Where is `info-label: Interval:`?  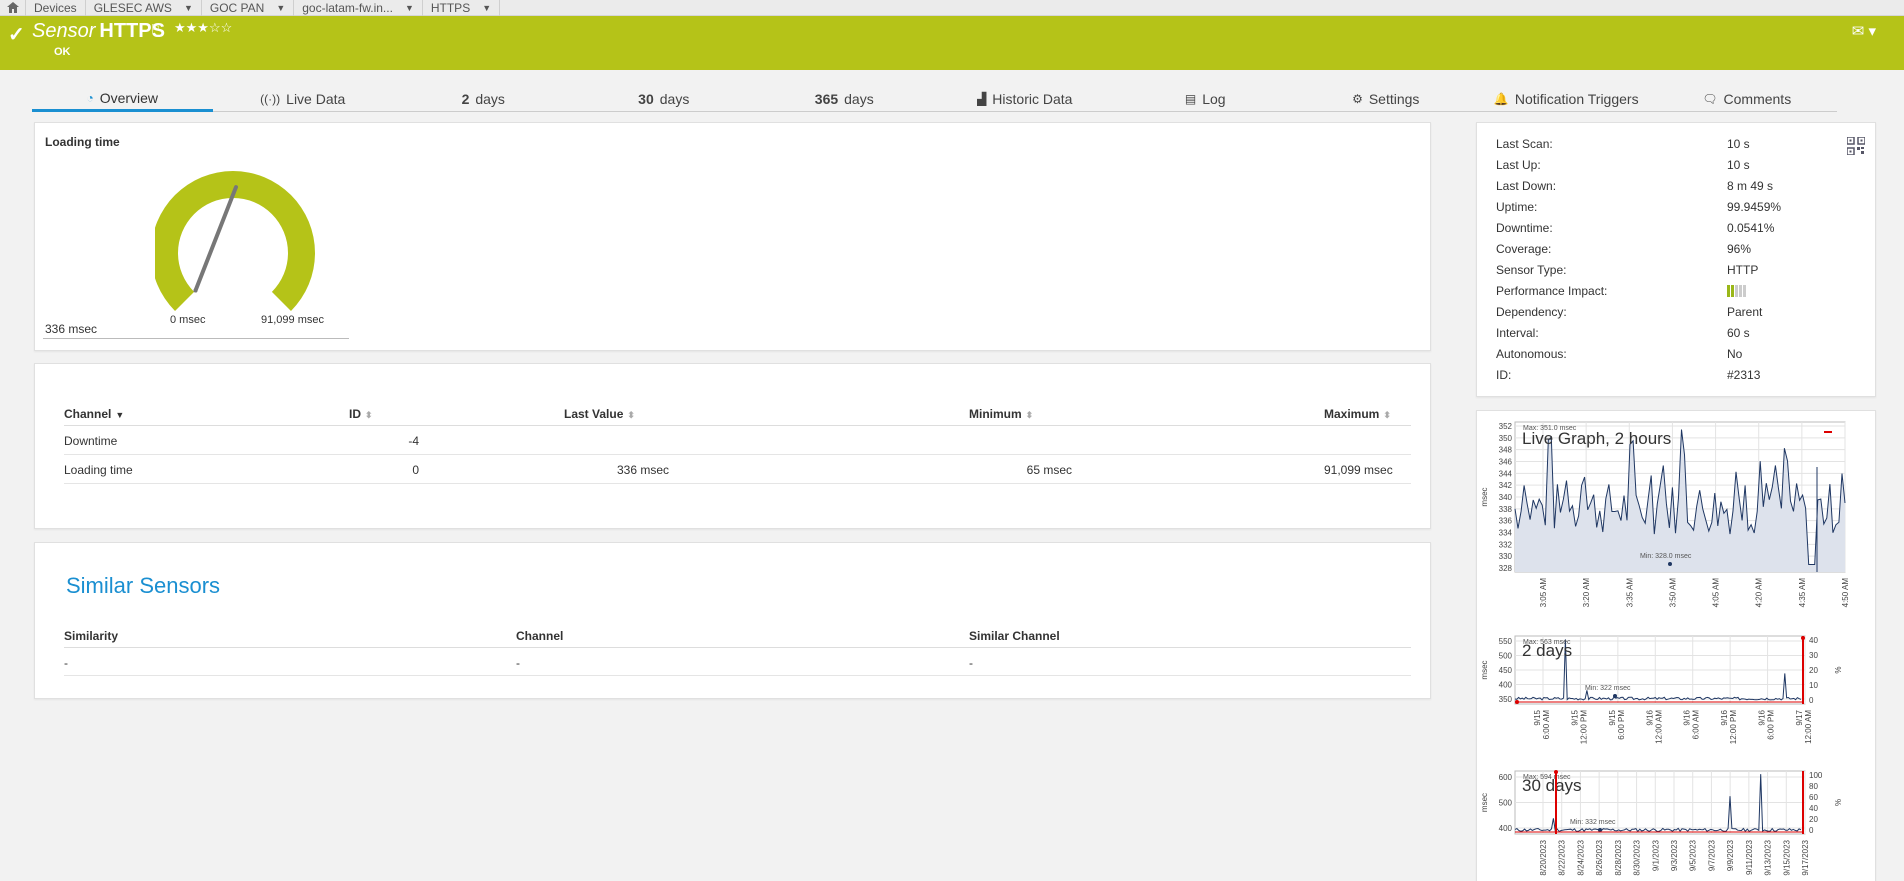
info-label: Interval: is located at coordinates (1517, 333).